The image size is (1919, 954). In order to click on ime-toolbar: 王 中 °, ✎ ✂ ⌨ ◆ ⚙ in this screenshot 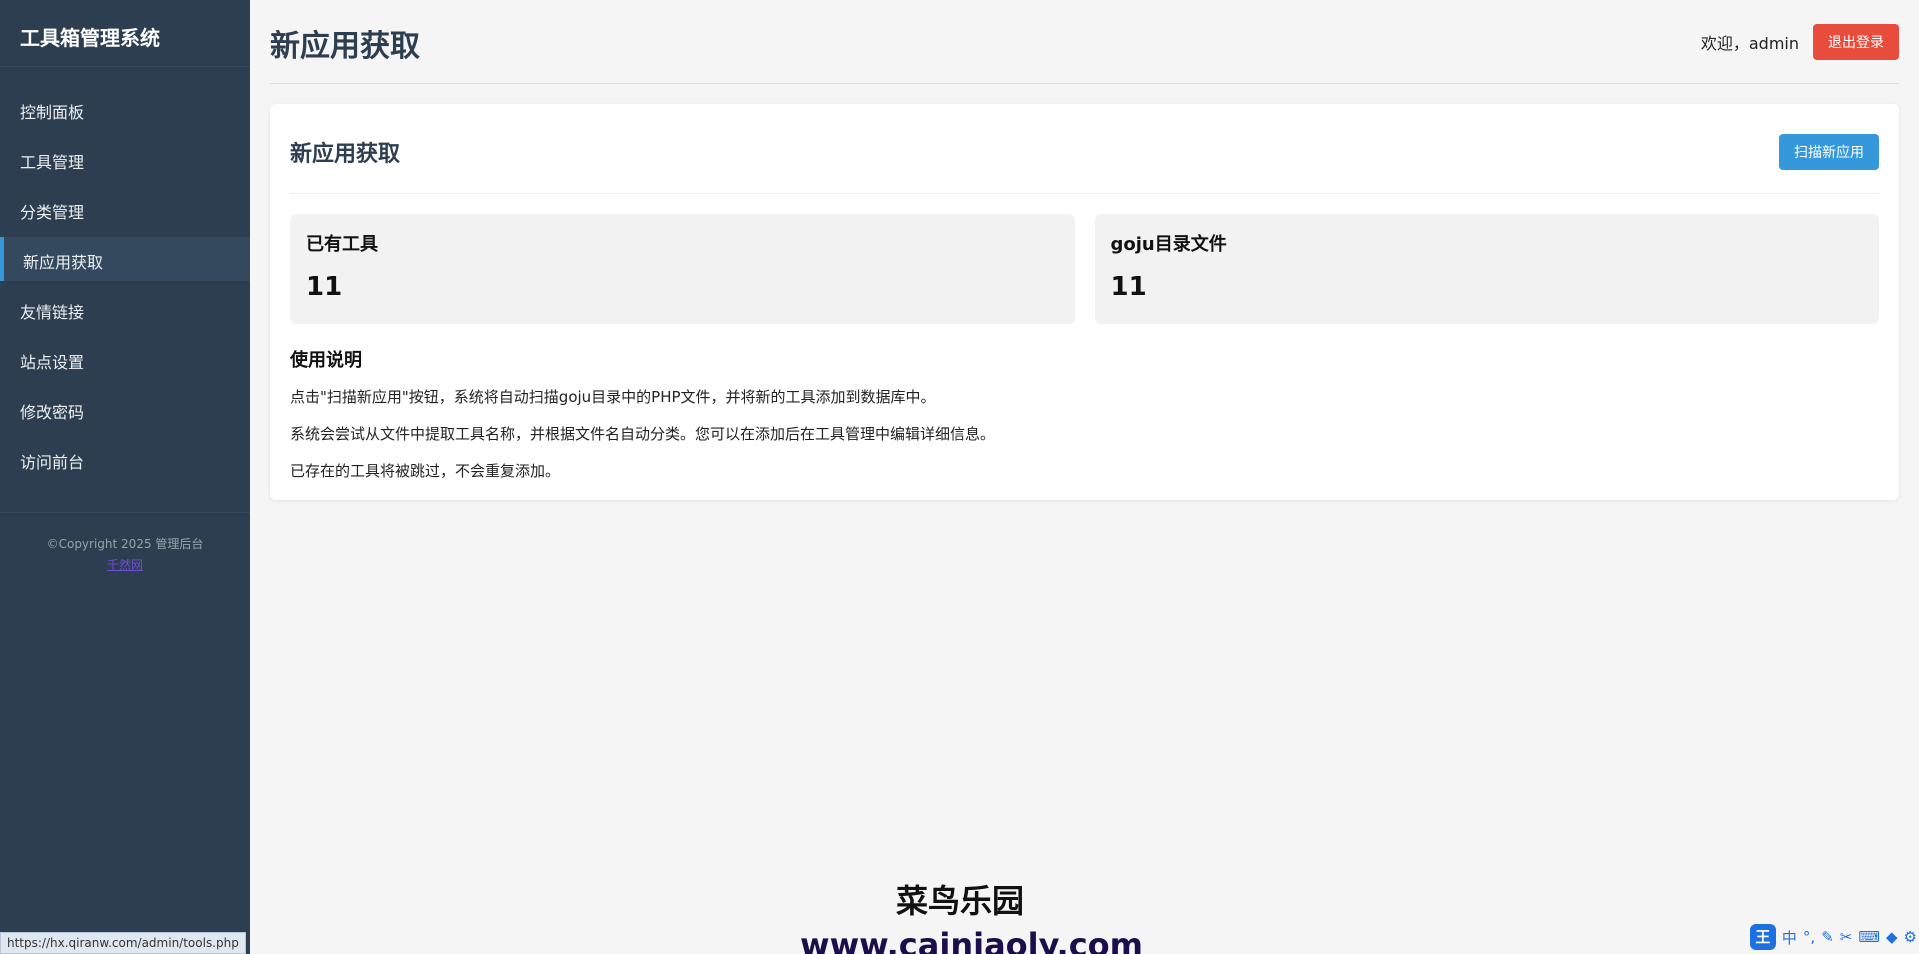, I will do `click(1833, 937)`.